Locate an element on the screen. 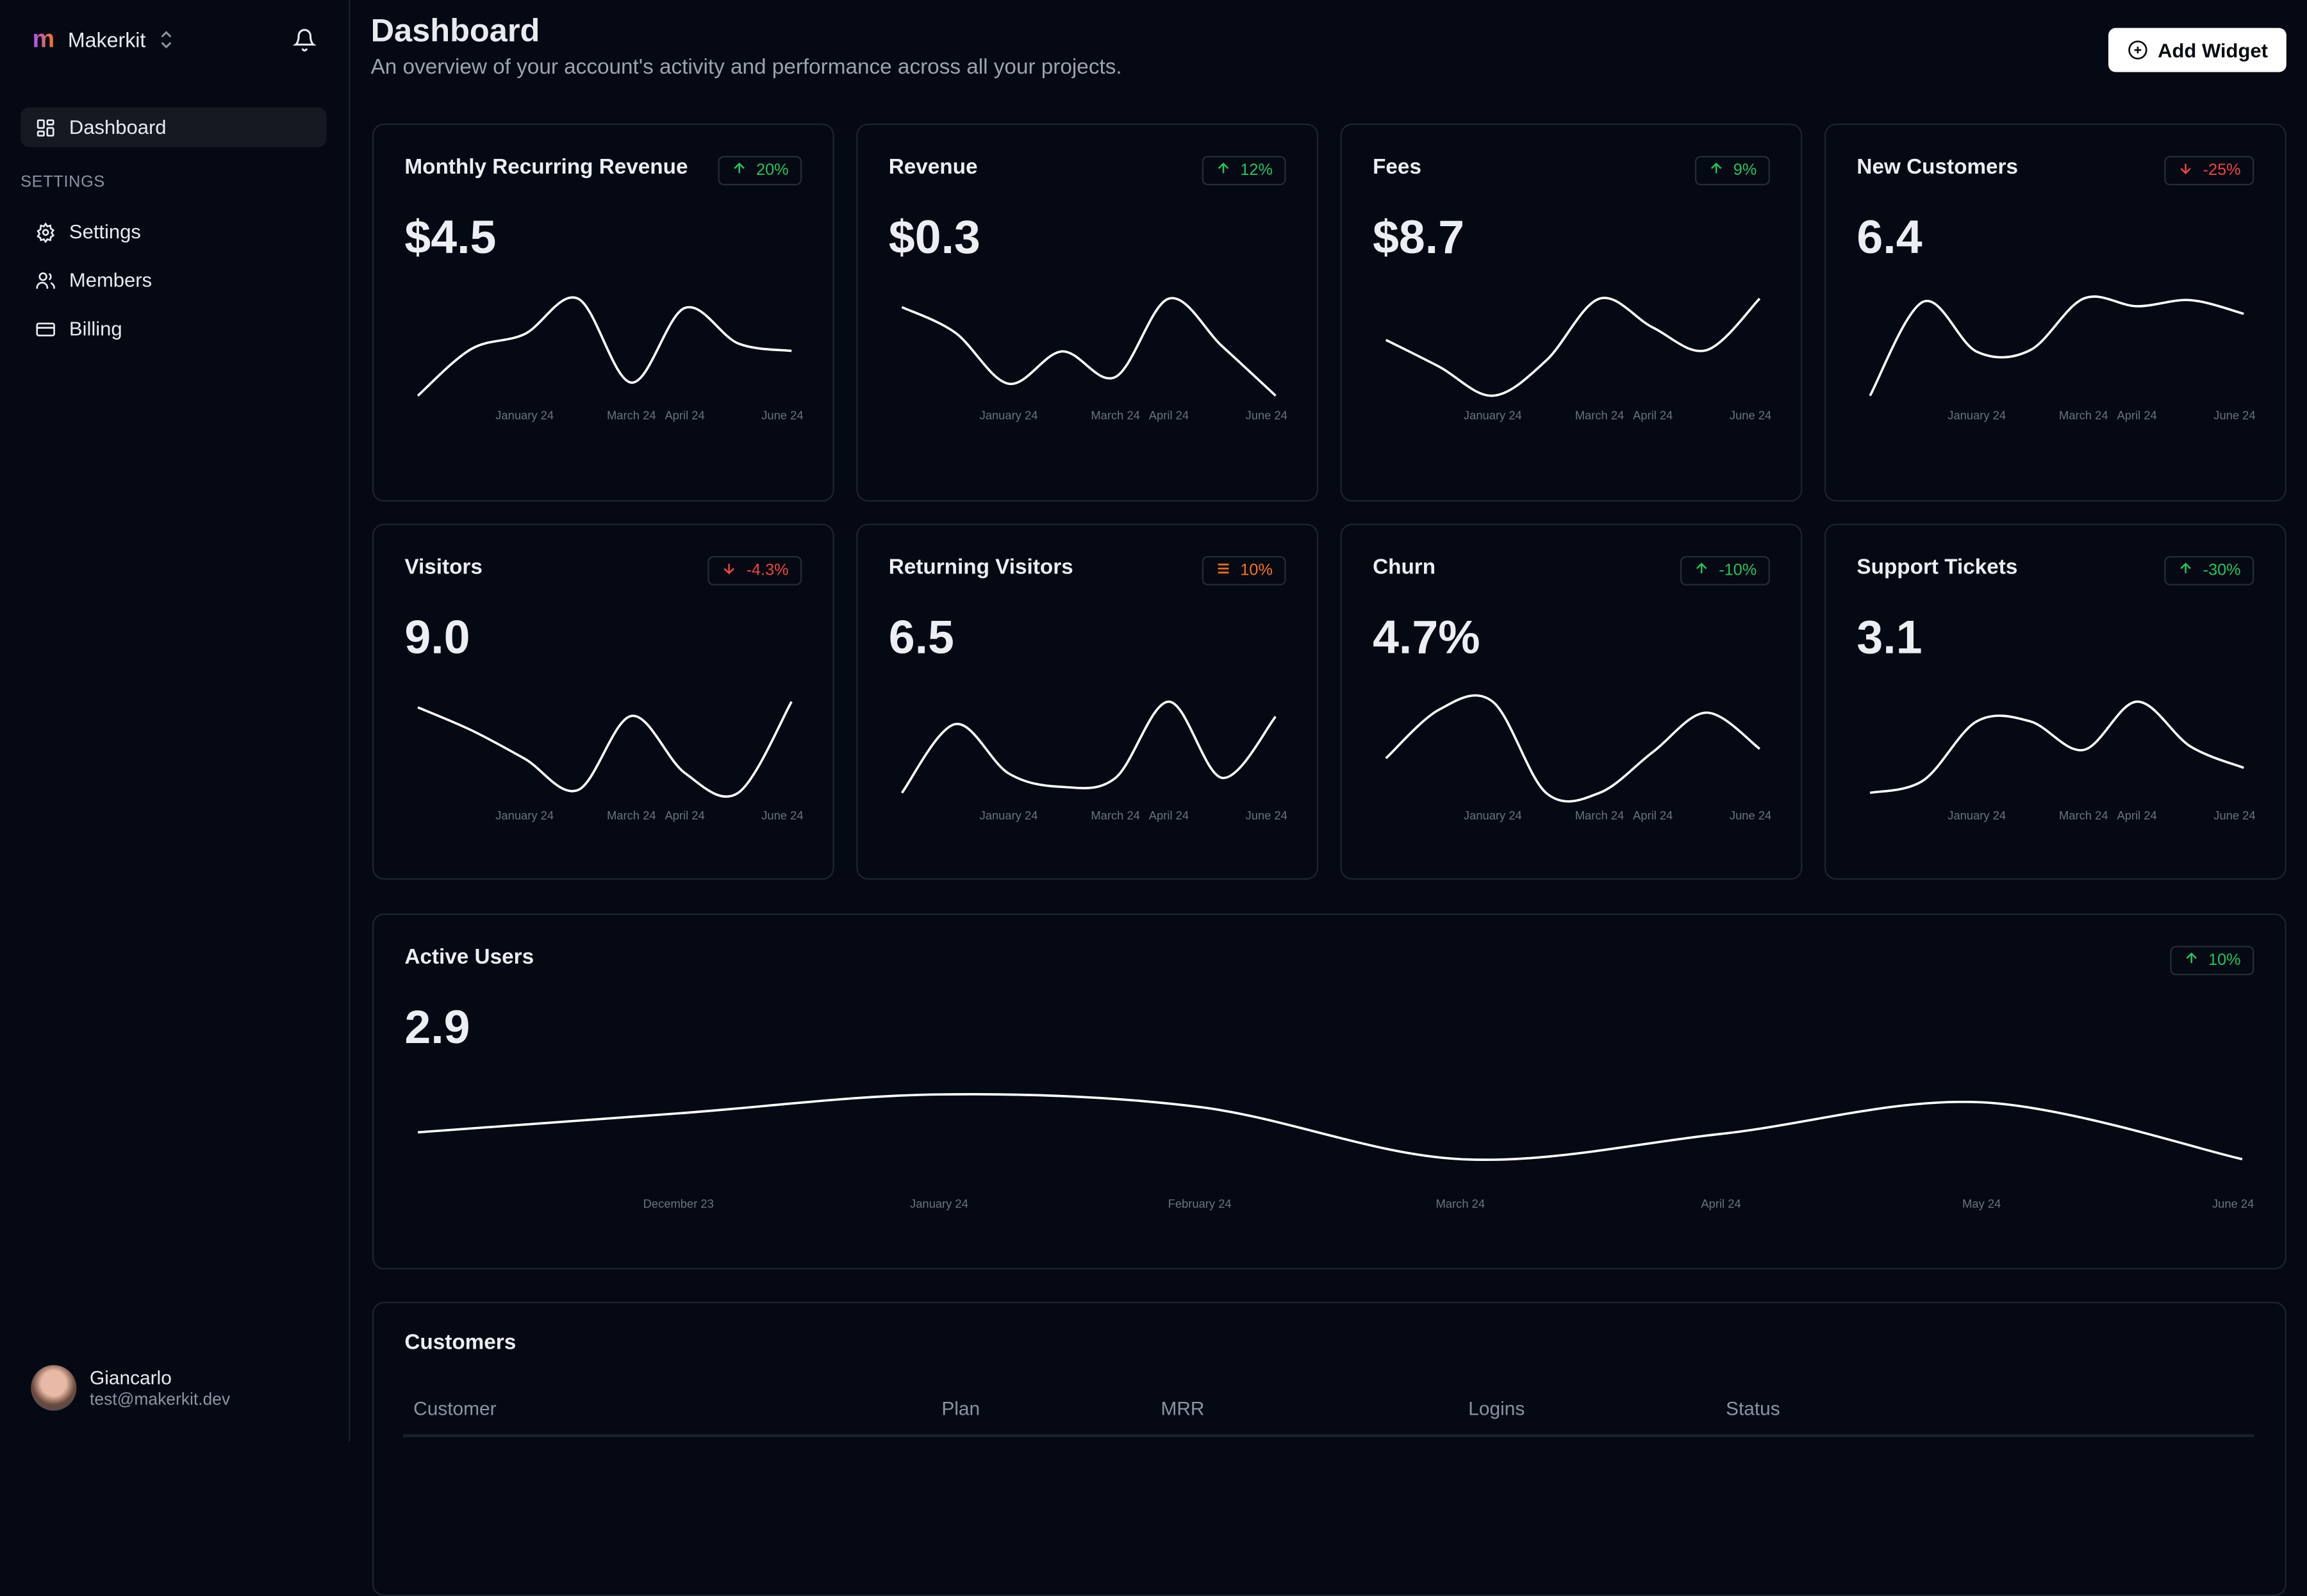  sidebar-item-label: Dashboard is located at coordinates (118, 127).